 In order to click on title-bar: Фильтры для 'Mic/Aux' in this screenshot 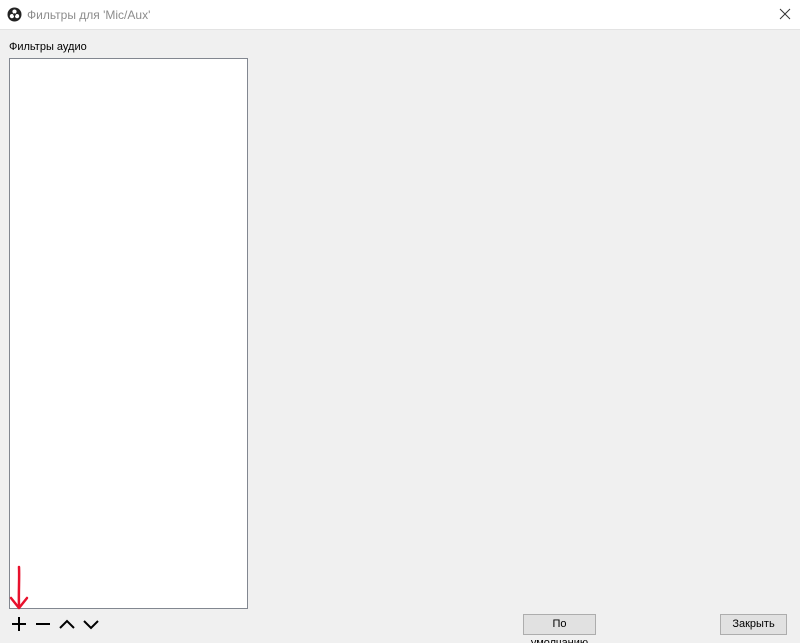, I will do `click(400, 15)`.